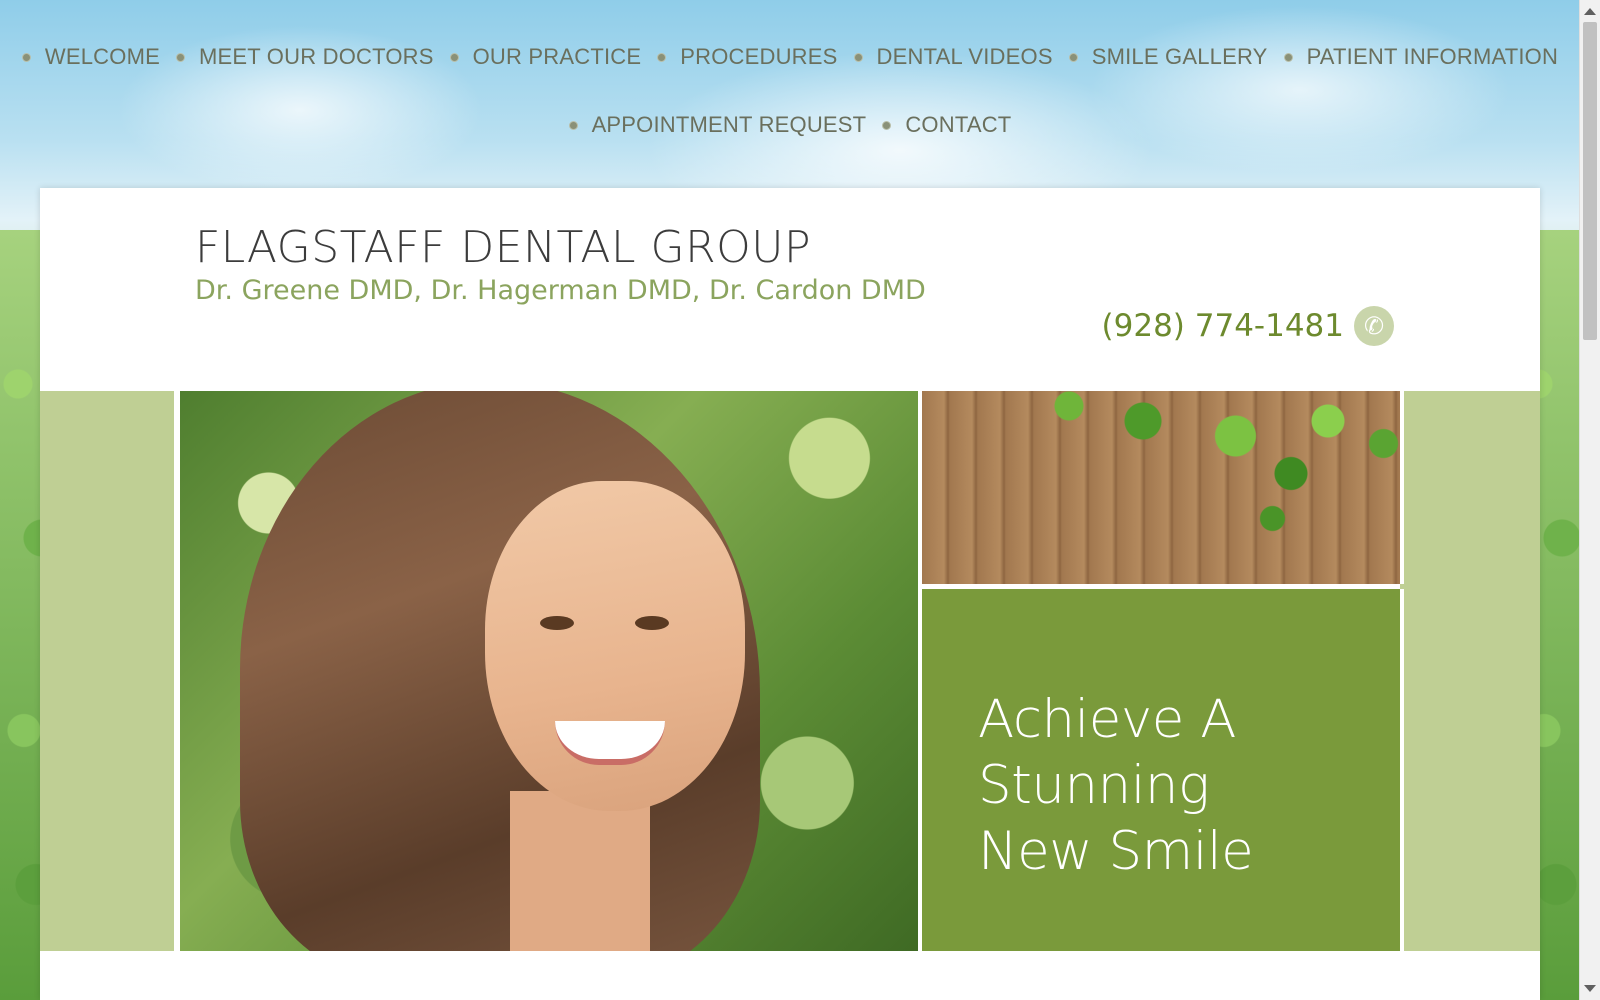 The image size is (1600, 1000). Describe the element at coordinates (610, 743) in the screenshot. I see `photo-smile` at that location.